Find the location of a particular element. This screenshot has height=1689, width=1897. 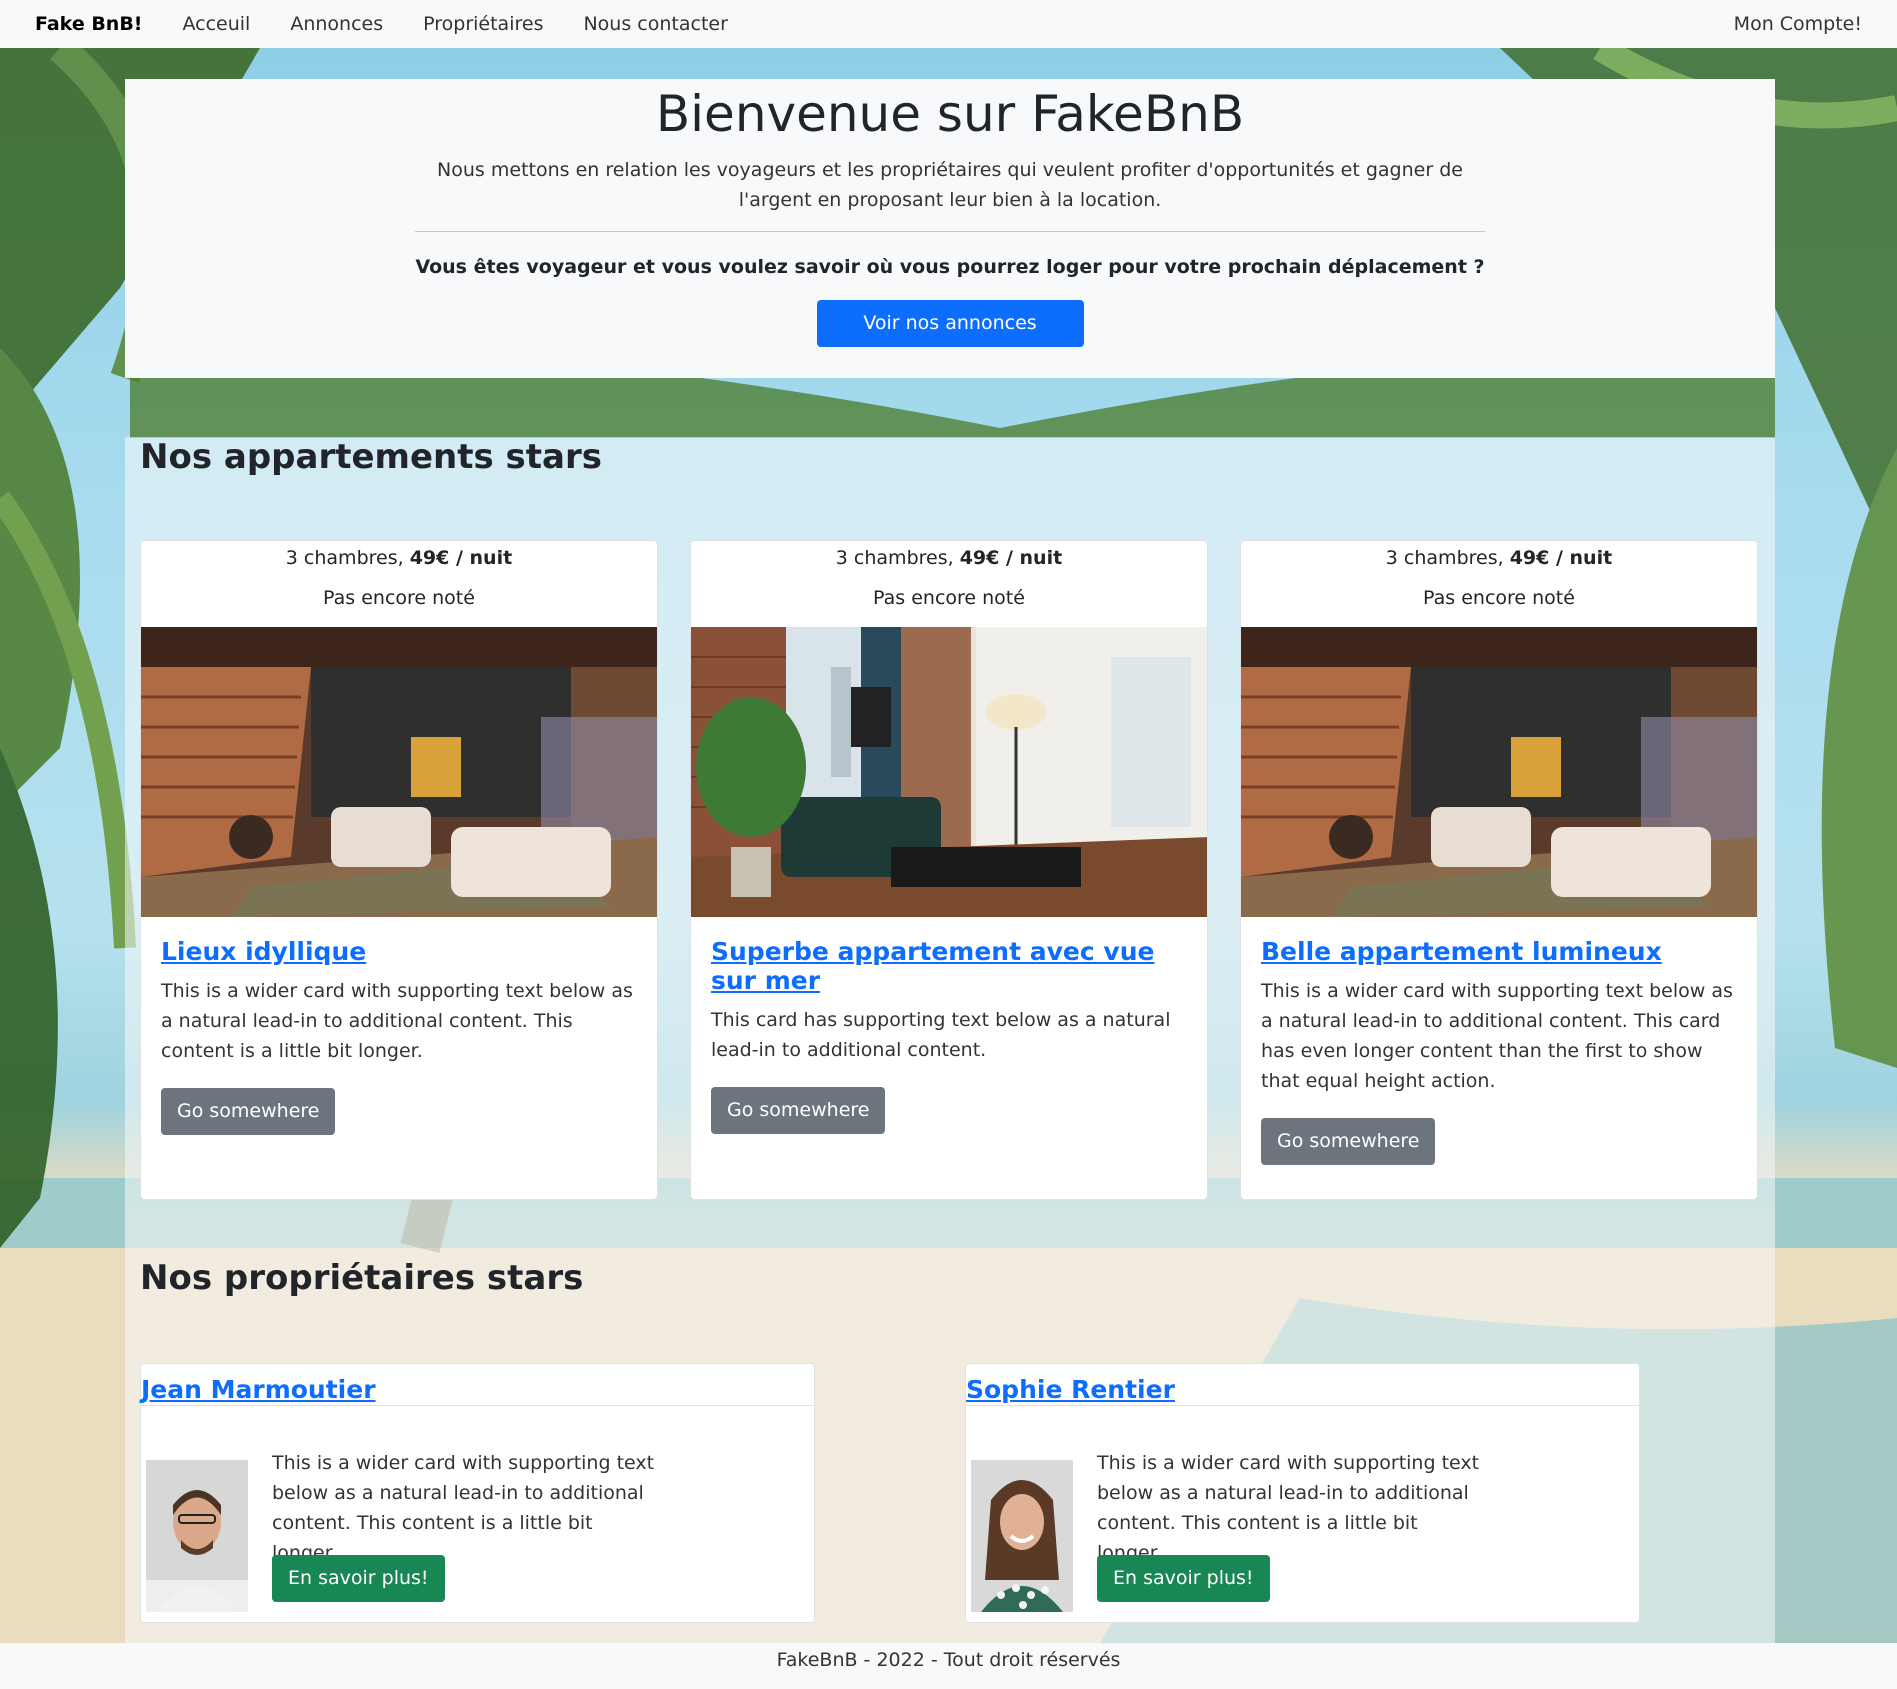

hero-divider is located at coordinates (950, 231).